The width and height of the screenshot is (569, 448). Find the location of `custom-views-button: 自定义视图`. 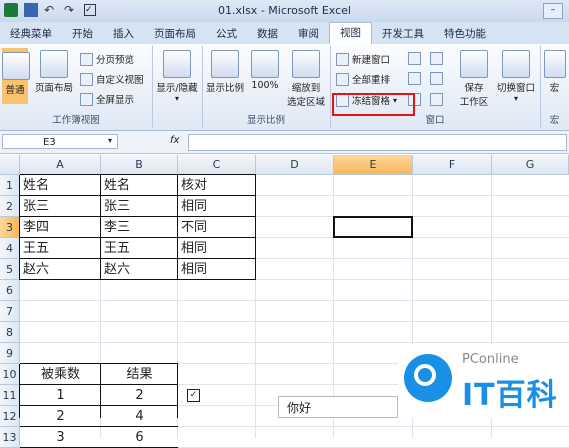

custom-views-button: 自定义视图 is located at coordinates (112, 79).